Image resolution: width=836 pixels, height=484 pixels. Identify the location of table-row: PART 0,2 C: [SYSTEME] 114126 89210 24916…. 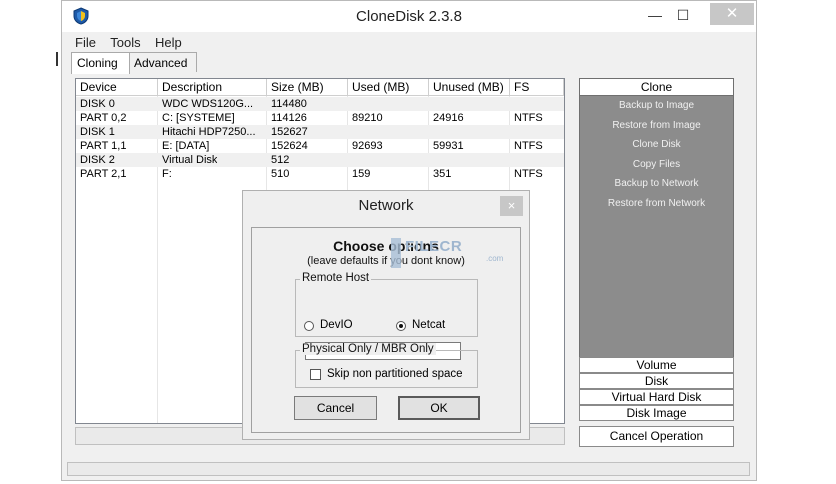
(320, 118).